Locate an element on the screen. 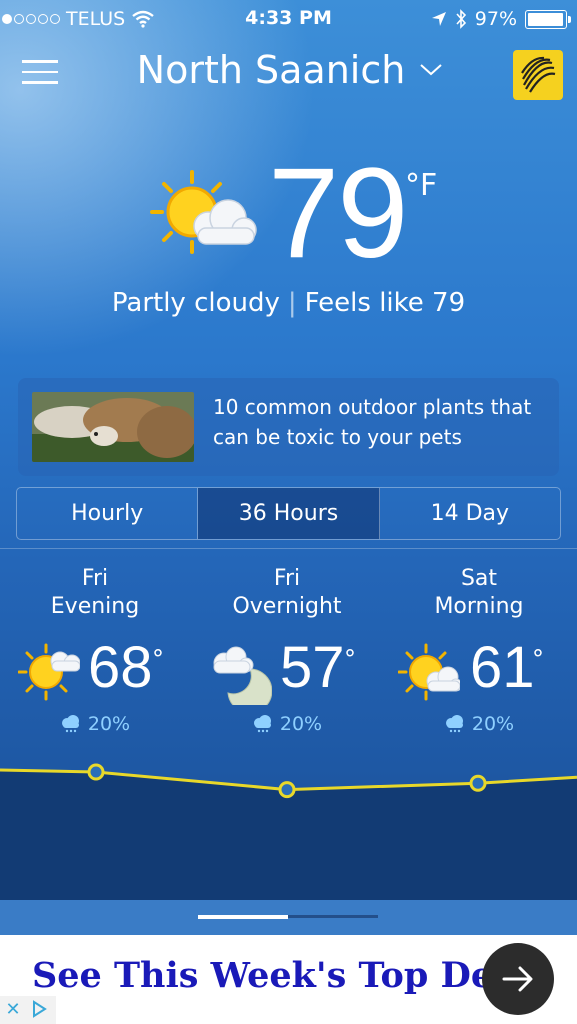 The height and width of the screenshot is (1024, 577). forecast-period: Fri Overnight 57 ° 20% is located at coordinates (287, 650).